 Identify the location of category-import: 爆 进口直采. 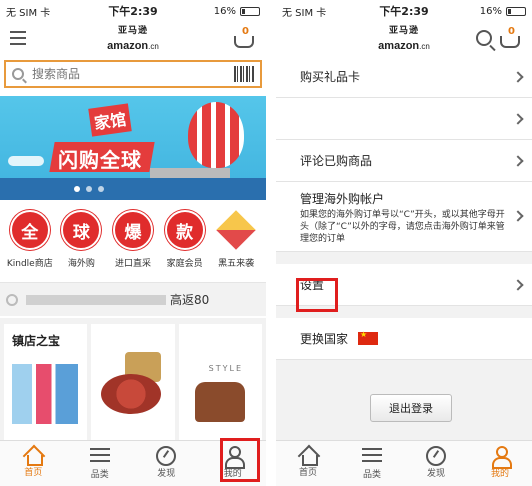
(133, 245).